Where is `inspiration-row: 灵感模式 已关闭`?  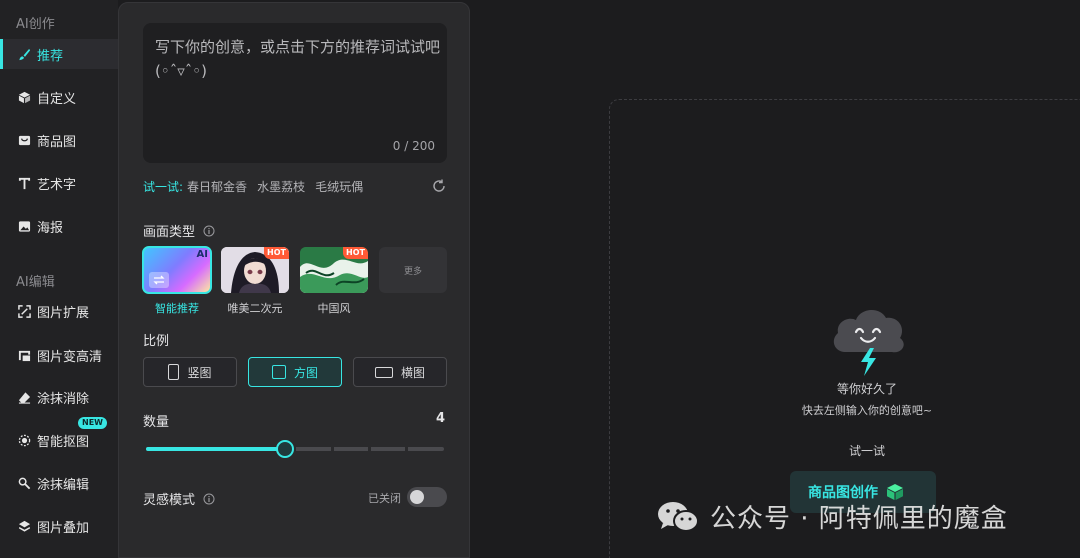 inspiration-row: 灵感模式 已关闭 is located at coordinates (295, 497).